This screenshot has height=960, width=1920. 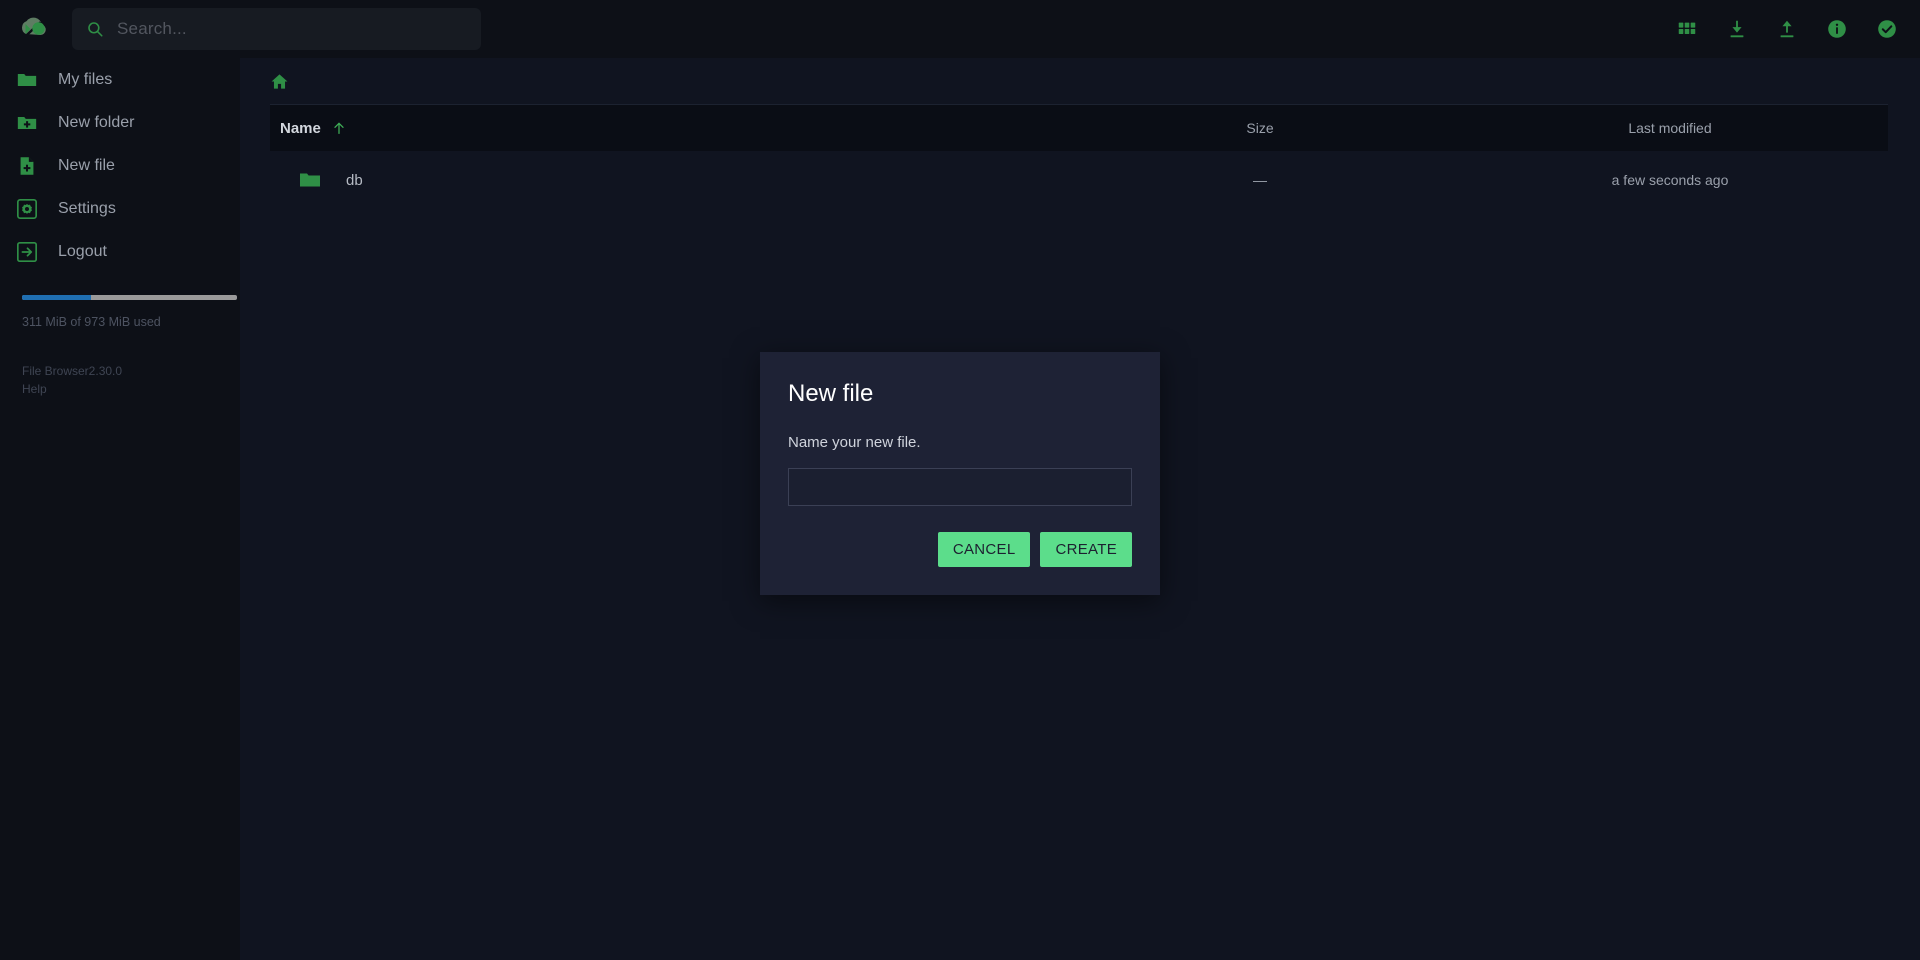 I want to click on gear-icon, so click(x=27, y=209).